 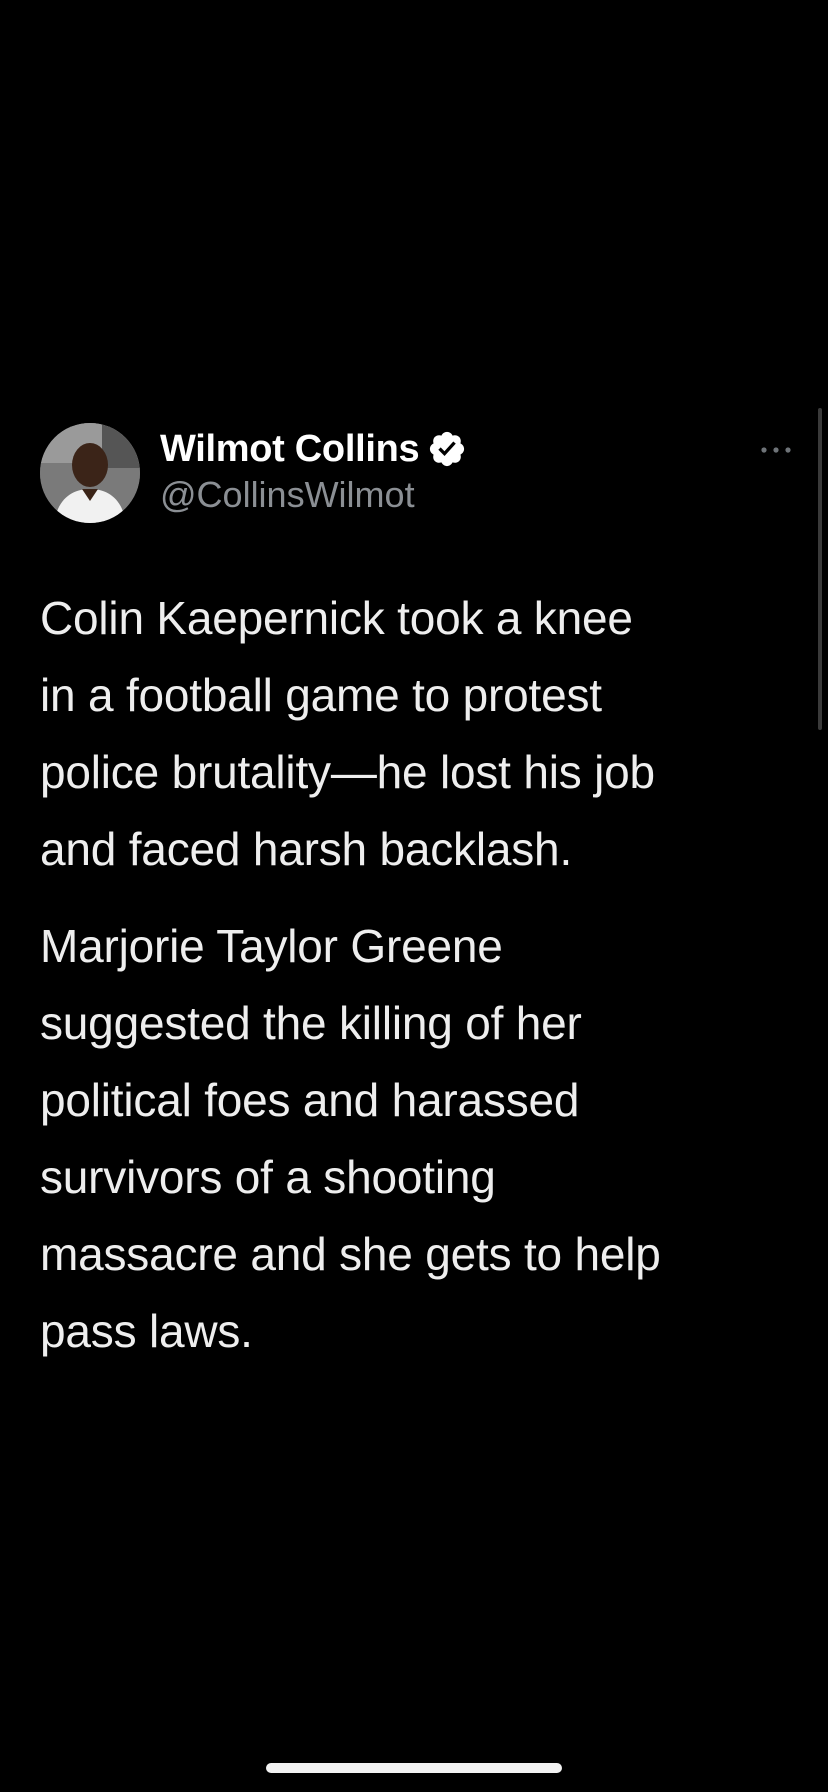 I want to click on tweet-header: Wilmot Collins @CollinsWilmot, so click(x=414, y=475).